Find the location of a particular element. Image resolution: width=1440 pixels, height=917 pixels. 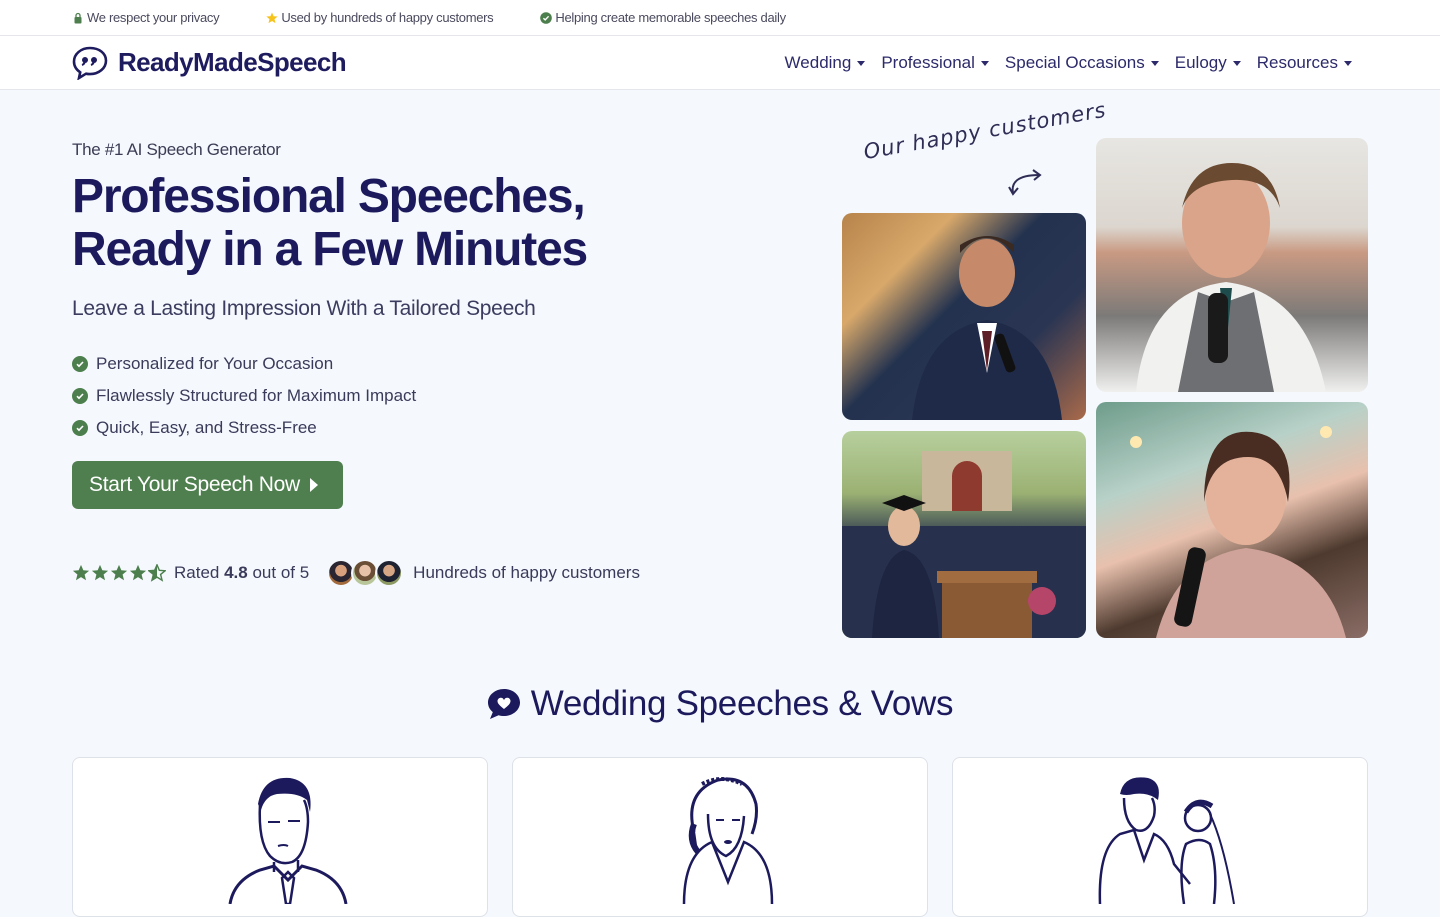

nav-professional-dropdown: Professional is located at coordinates (935, 63).